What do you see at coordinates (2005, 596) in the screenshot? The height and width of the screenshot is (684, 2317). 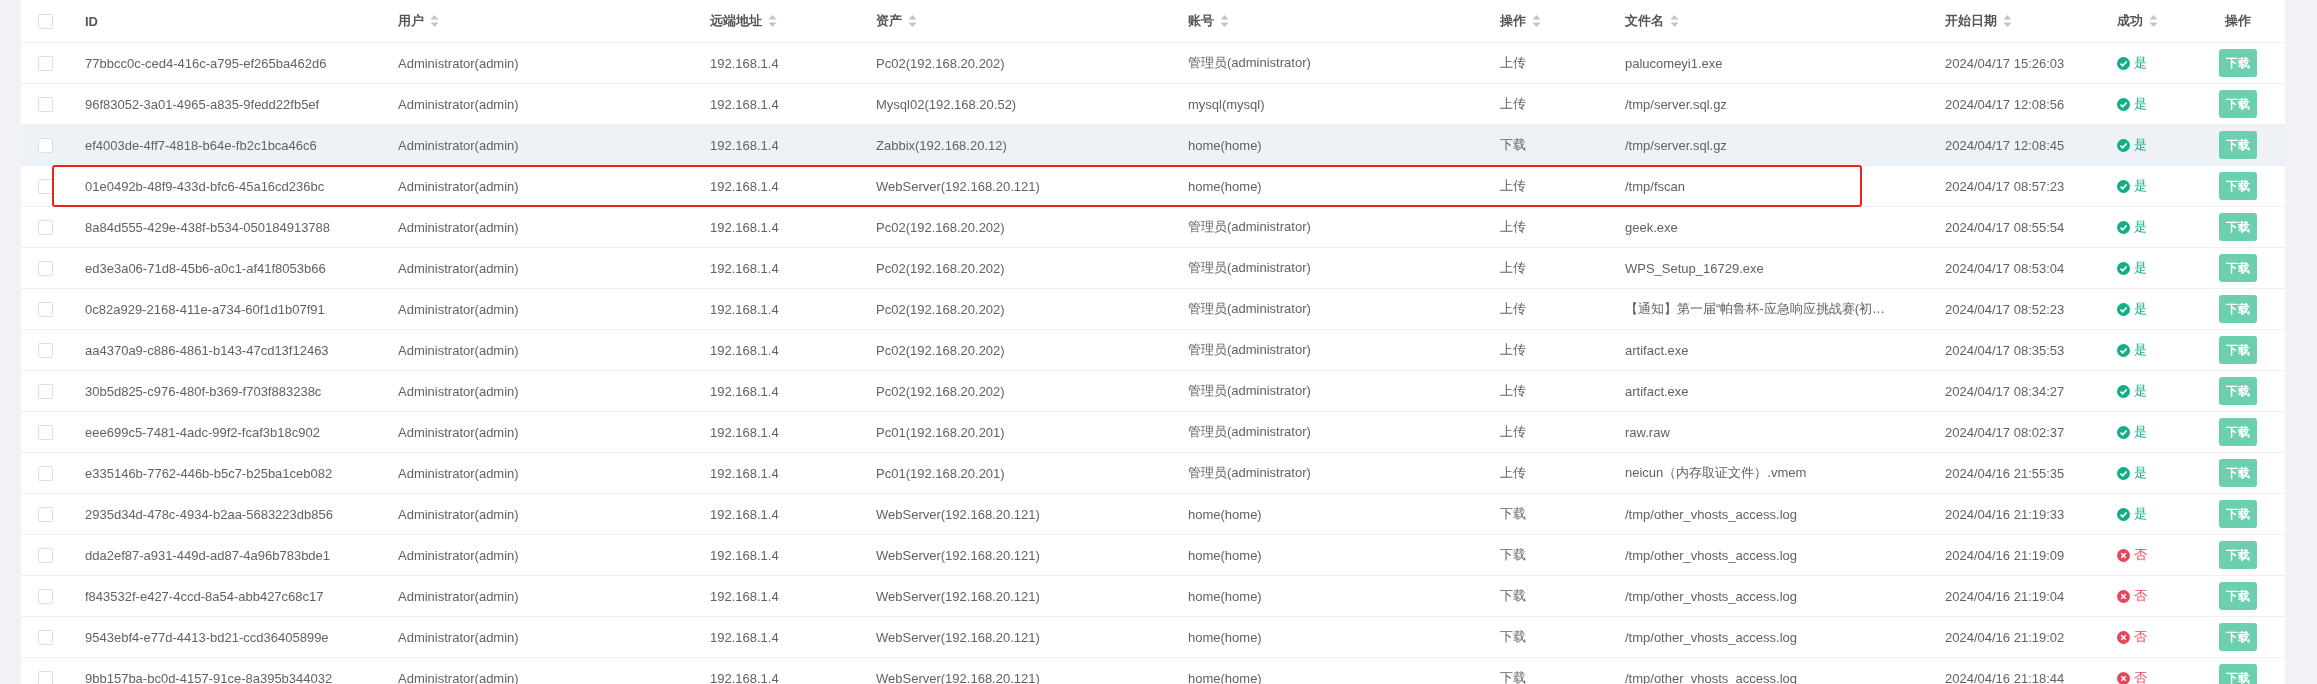 I see `date-cell: 2024/04/16 21:19:04` at bounding box center [2005, 596].